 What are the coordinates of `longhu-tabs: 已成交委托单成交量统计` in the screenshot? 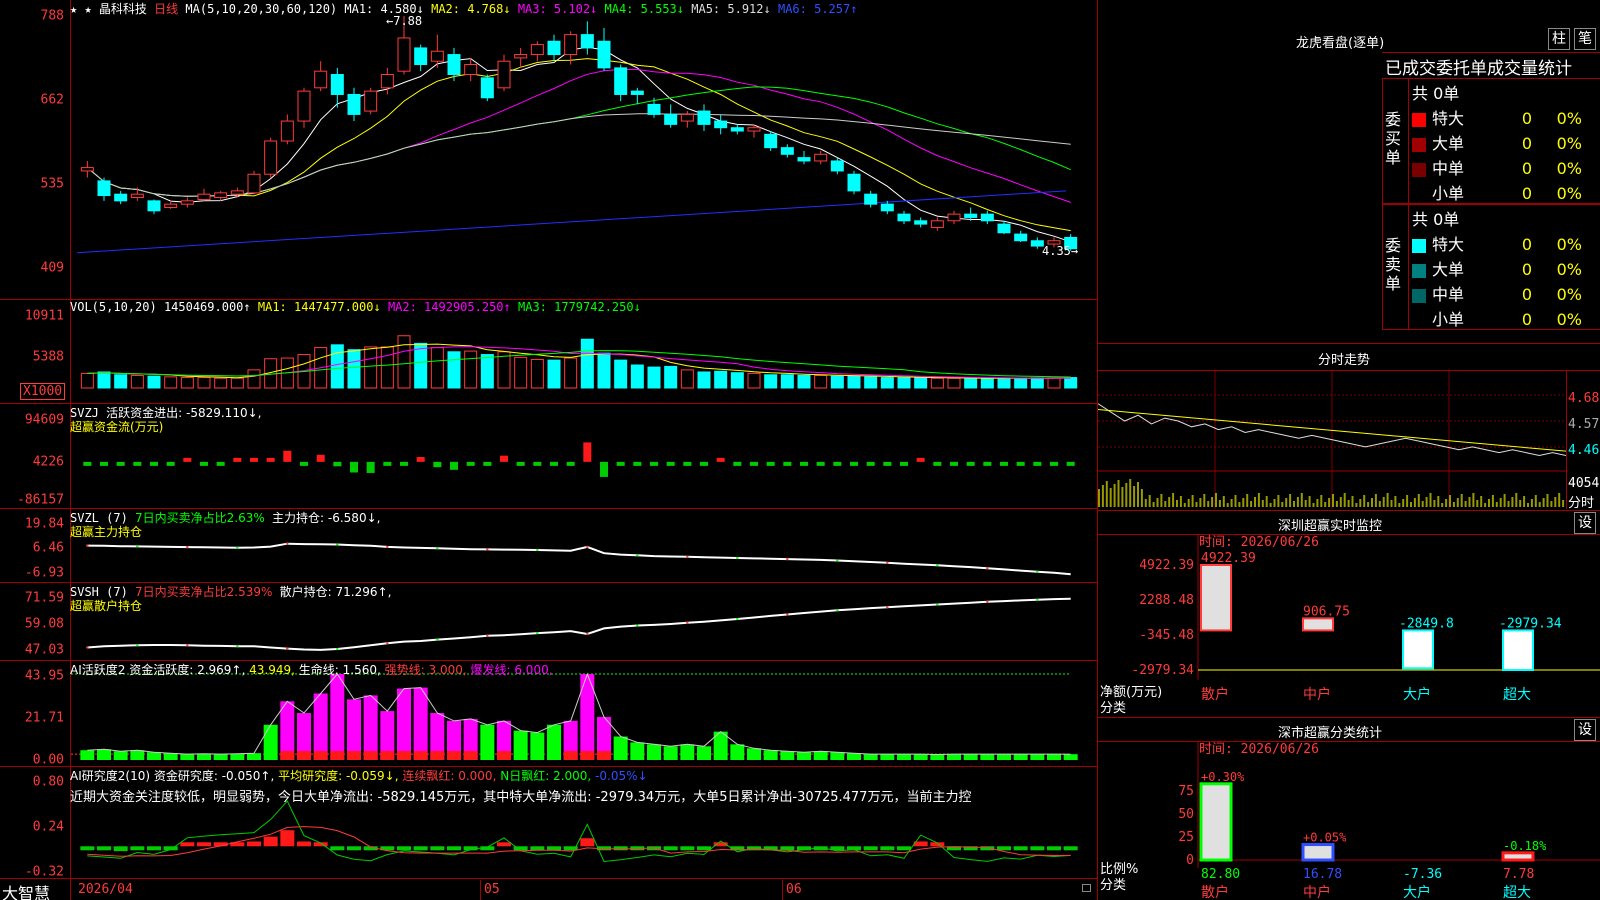 It's located at (1478, 66).